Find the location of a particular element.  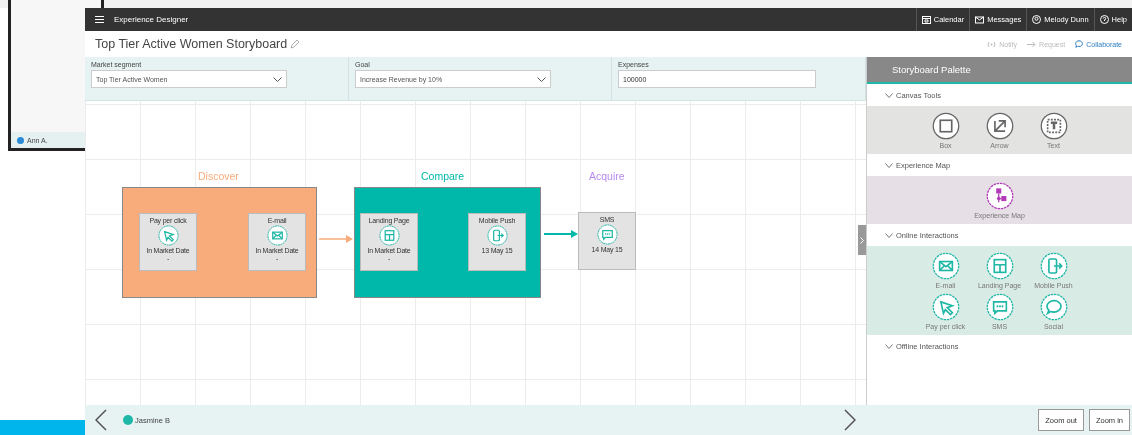

storyboard-title: Top Tier Active Women Storyboard is located at coordinates (191, 44).